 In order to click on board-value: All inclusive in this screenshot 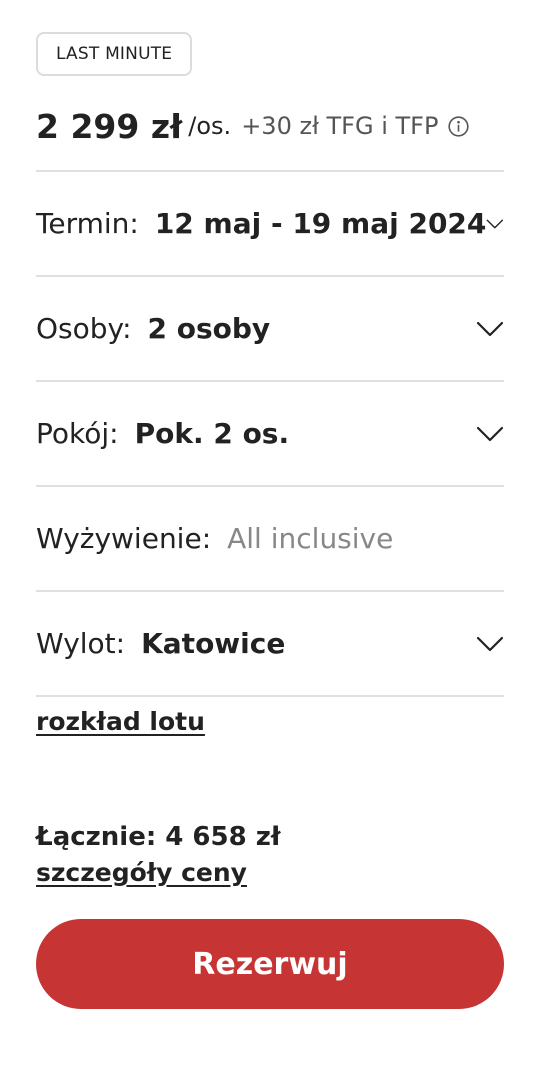, I will do `click(310, 538)`.